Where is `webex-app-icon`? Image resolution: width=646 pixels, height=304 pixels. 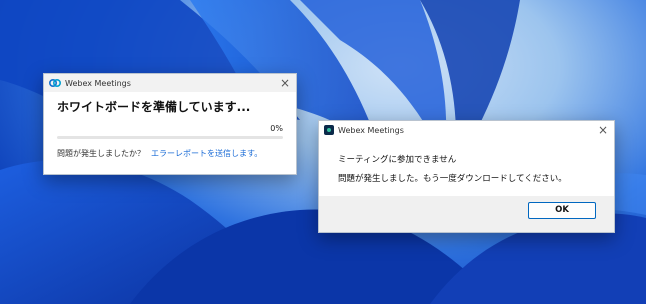 webex-app-icon is located at coordinates (329, 130).